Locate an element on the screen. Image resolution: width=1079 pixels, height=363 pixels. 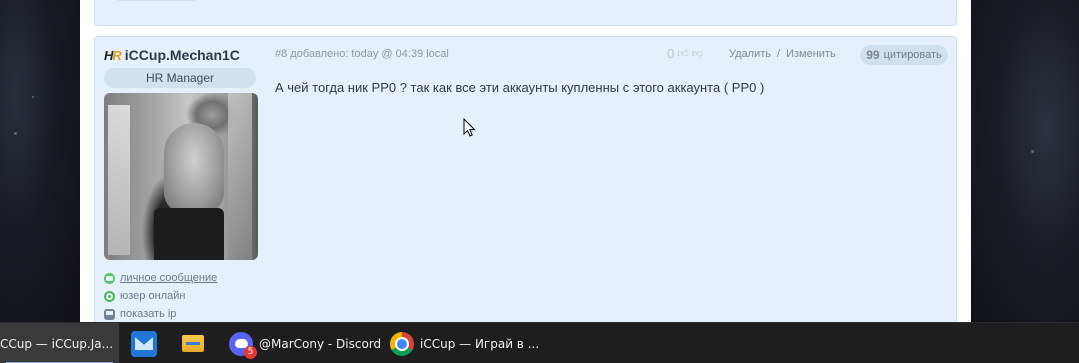
previous-post is located at coordinates (525, 13).